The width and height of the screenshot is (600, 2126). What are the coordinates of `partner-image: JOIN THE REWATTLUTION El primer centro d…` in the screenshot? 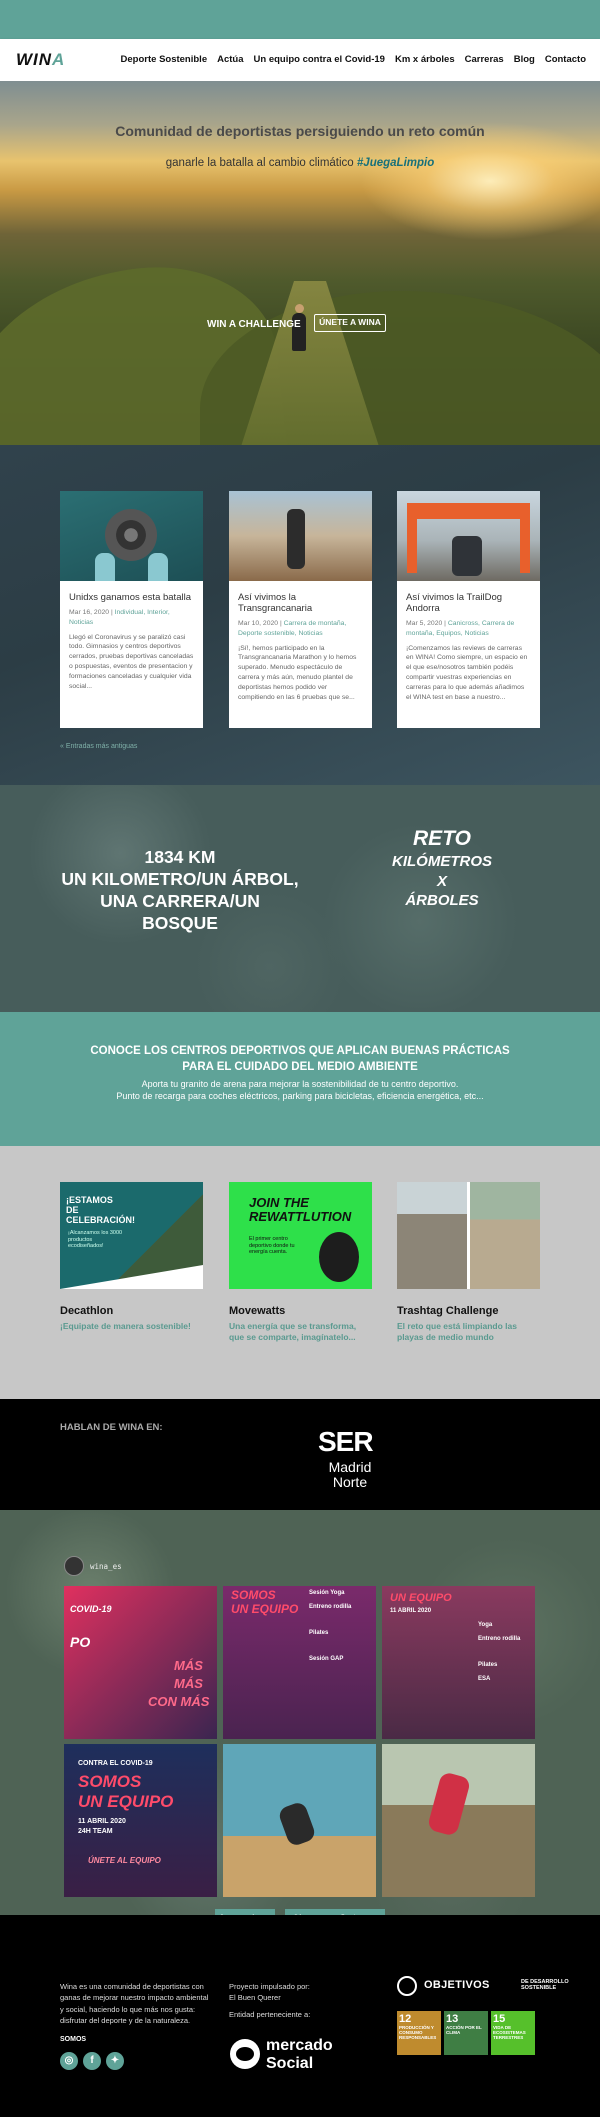 It's located at (300, 1235).